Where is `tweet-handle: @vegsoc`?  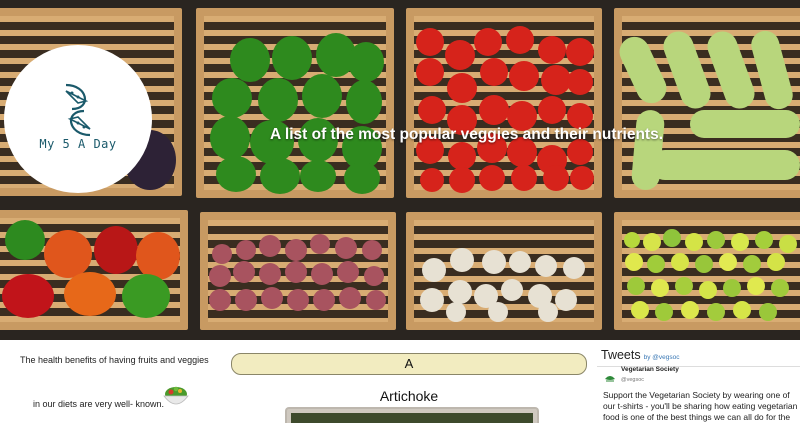
tweet-handle: @vegsoc is located at coordinates (632, 380).